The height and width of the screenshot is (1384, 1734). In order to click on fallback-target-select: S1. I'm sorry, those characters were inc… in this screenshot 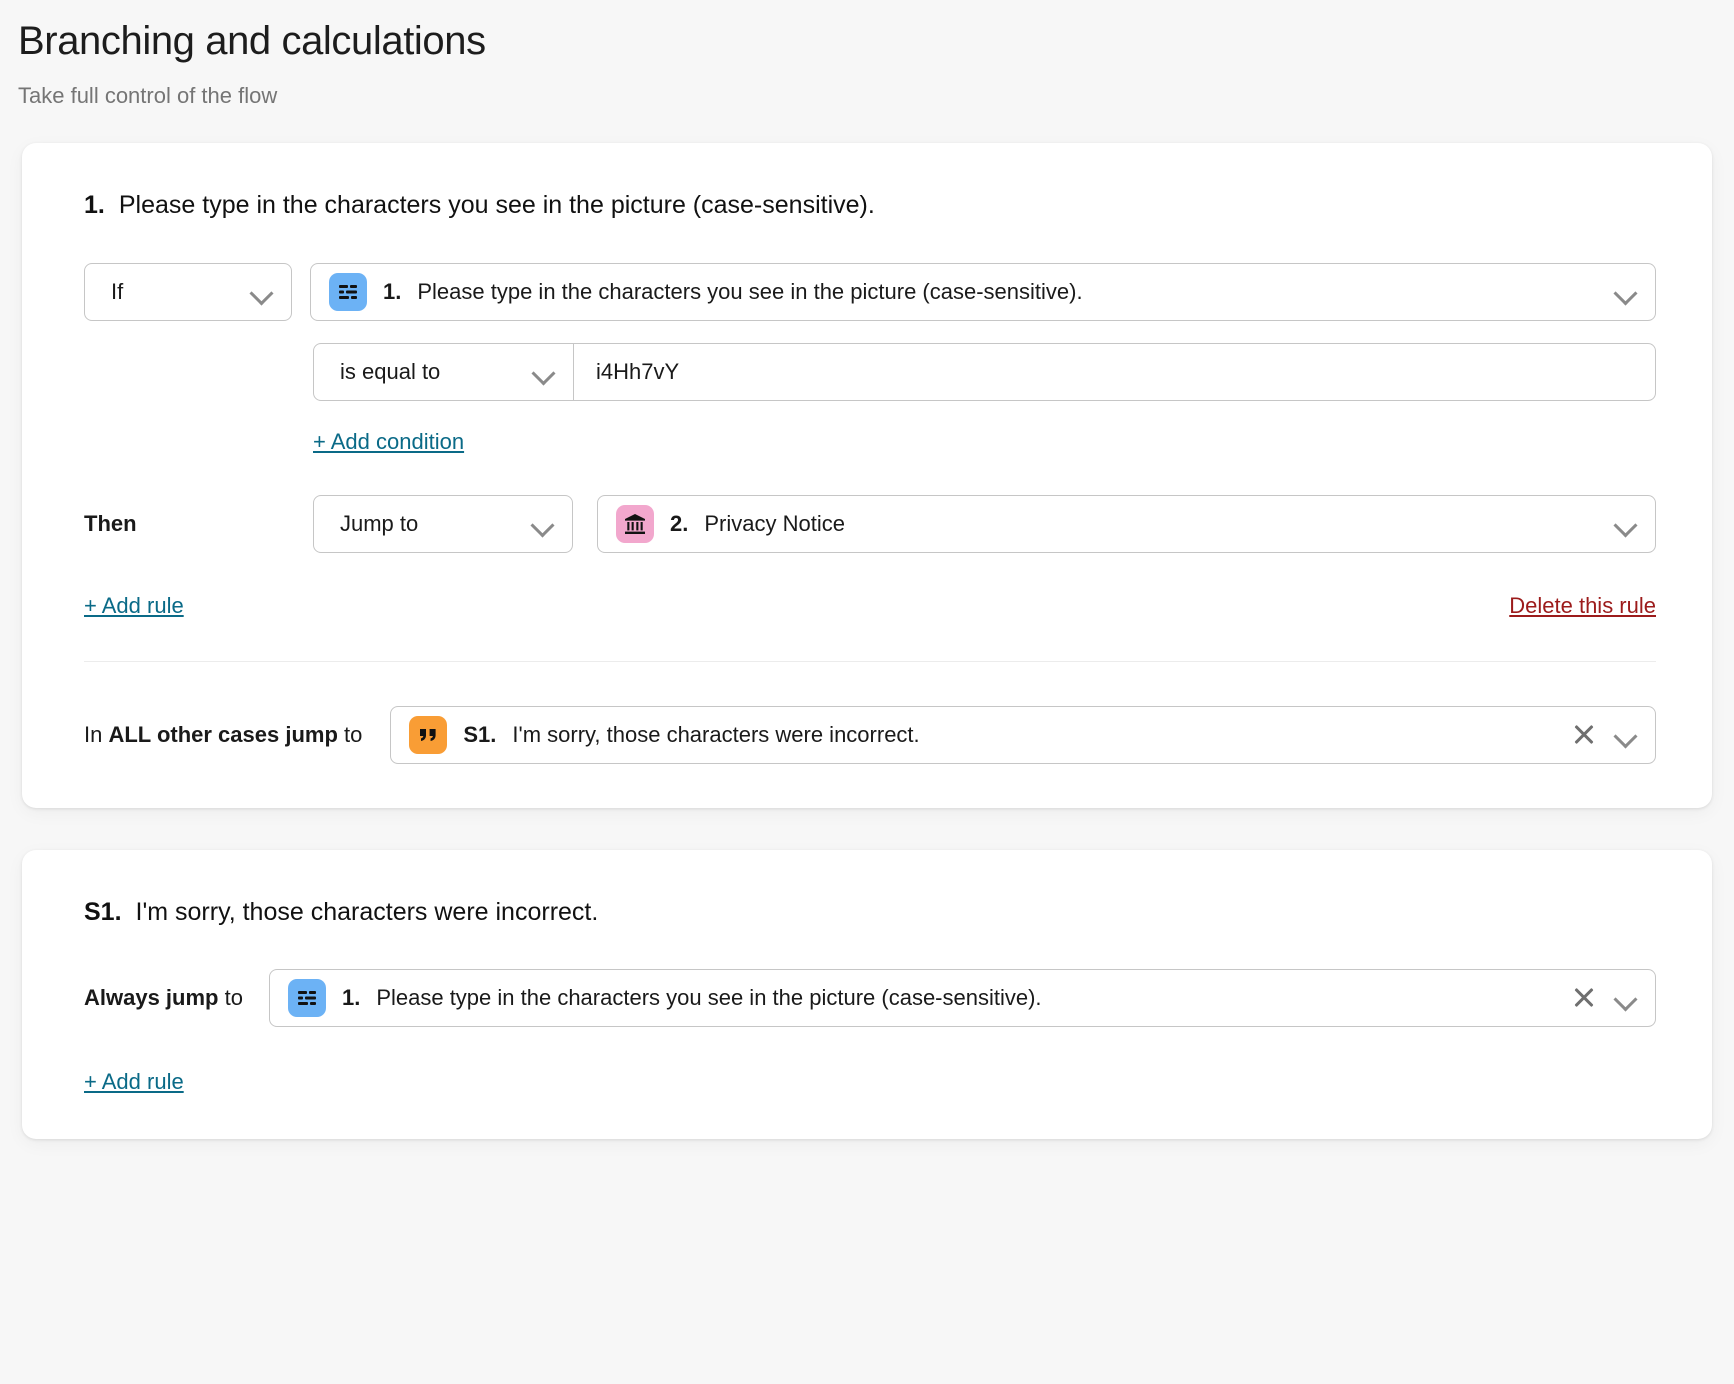, I will do `click(1023, 735)`.